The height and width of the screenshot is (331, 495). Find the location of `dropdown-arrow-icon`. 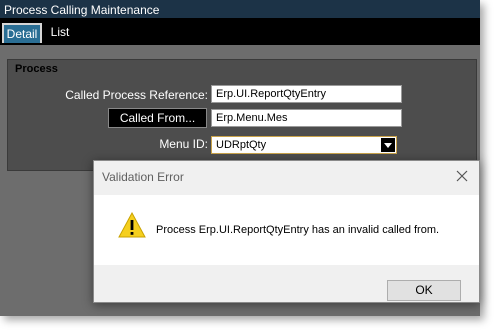

dropdown-arrow-icon is located at coordinates (388, 145).